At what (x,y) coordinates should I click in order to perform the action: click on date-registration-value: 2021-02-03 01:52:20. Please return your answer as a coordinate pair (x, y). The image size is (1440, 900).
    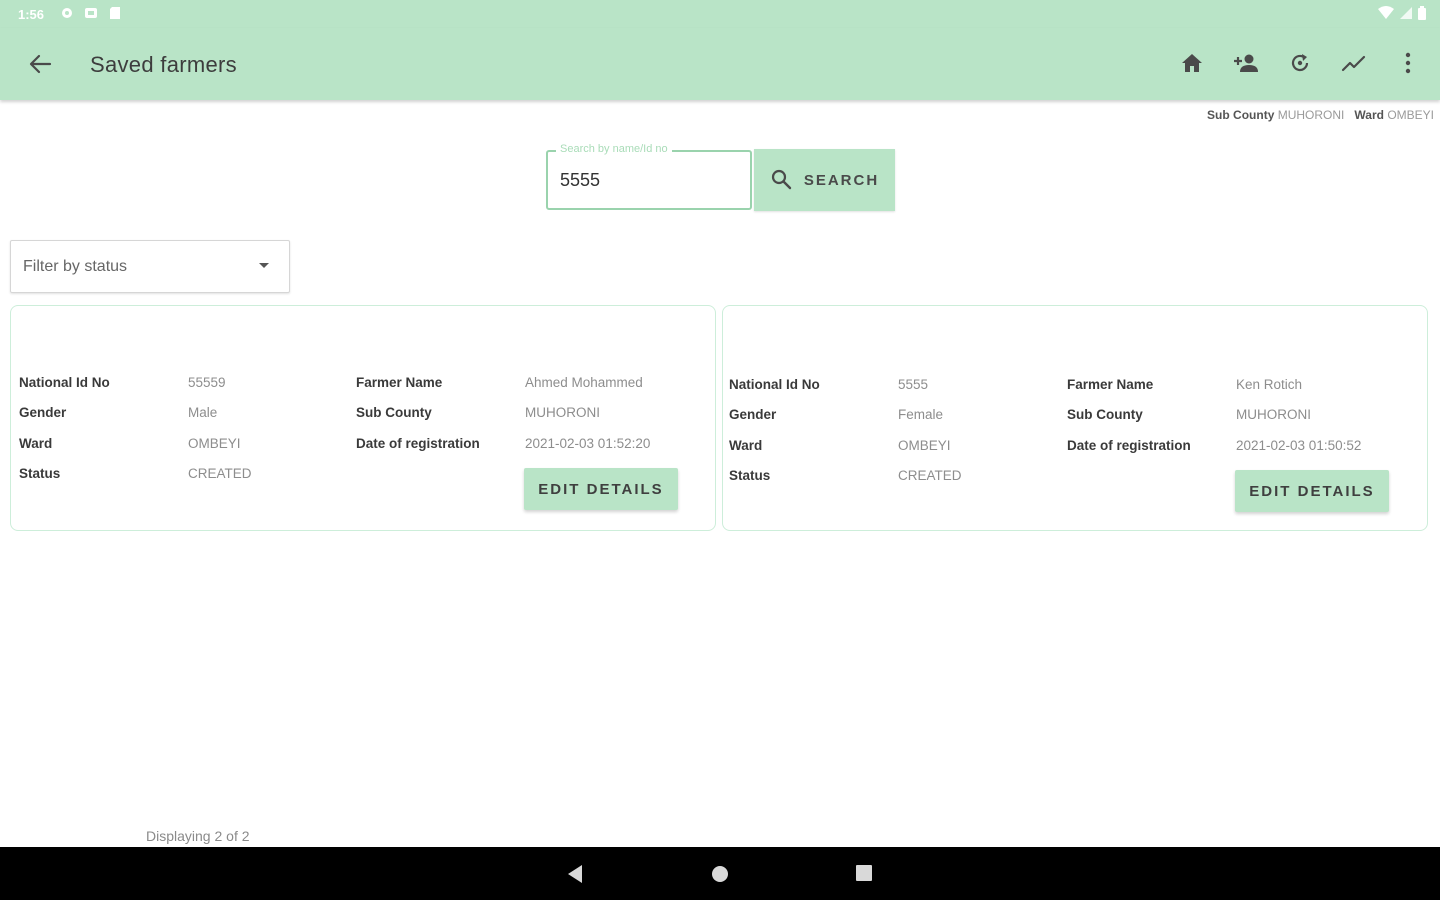
    Looking at the image, I should click on (588, 443).